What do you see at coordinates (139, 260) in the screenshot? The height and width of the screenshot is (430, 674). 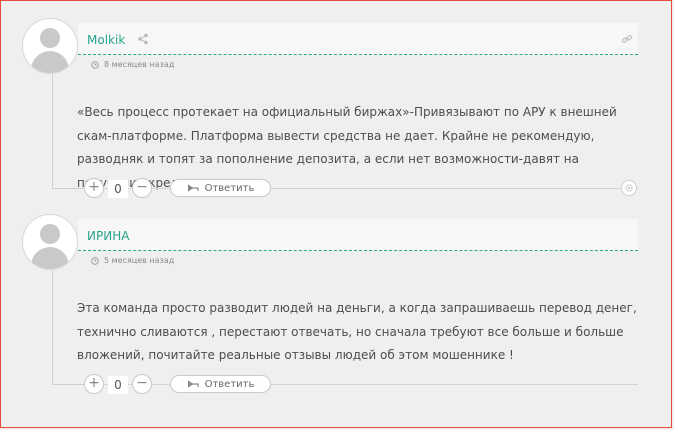 I see `comment-time-text: 5 месяцев назад` at bounding box center [139, 260].